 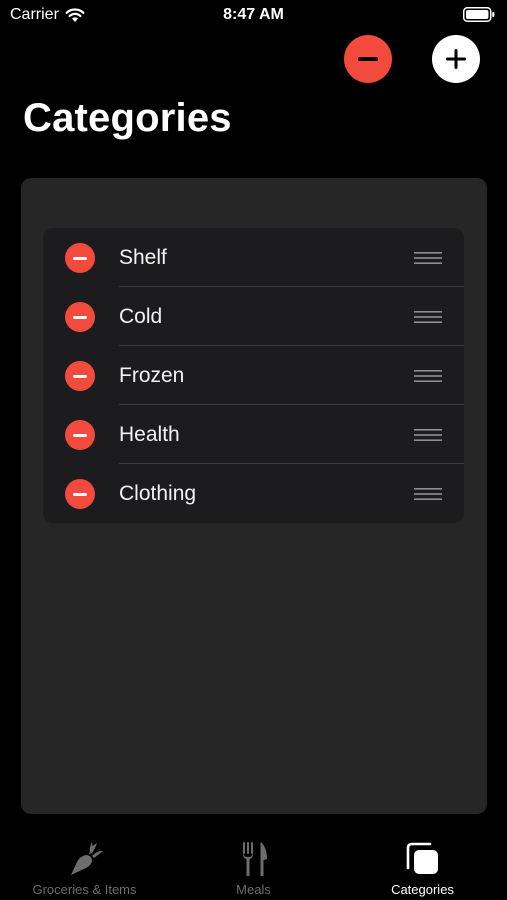 What do you see at coordinates (422, 858) in the screenshot?
I see `stacked-squares-icon` at bounding box center [422, 858].